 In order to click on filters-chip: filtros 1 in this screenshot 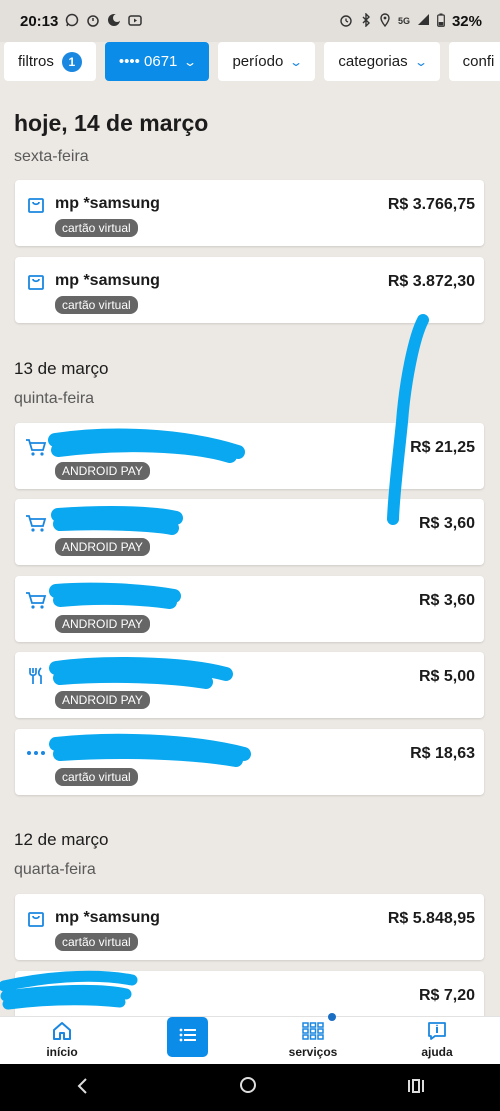, I will do `click(50, 61)`.